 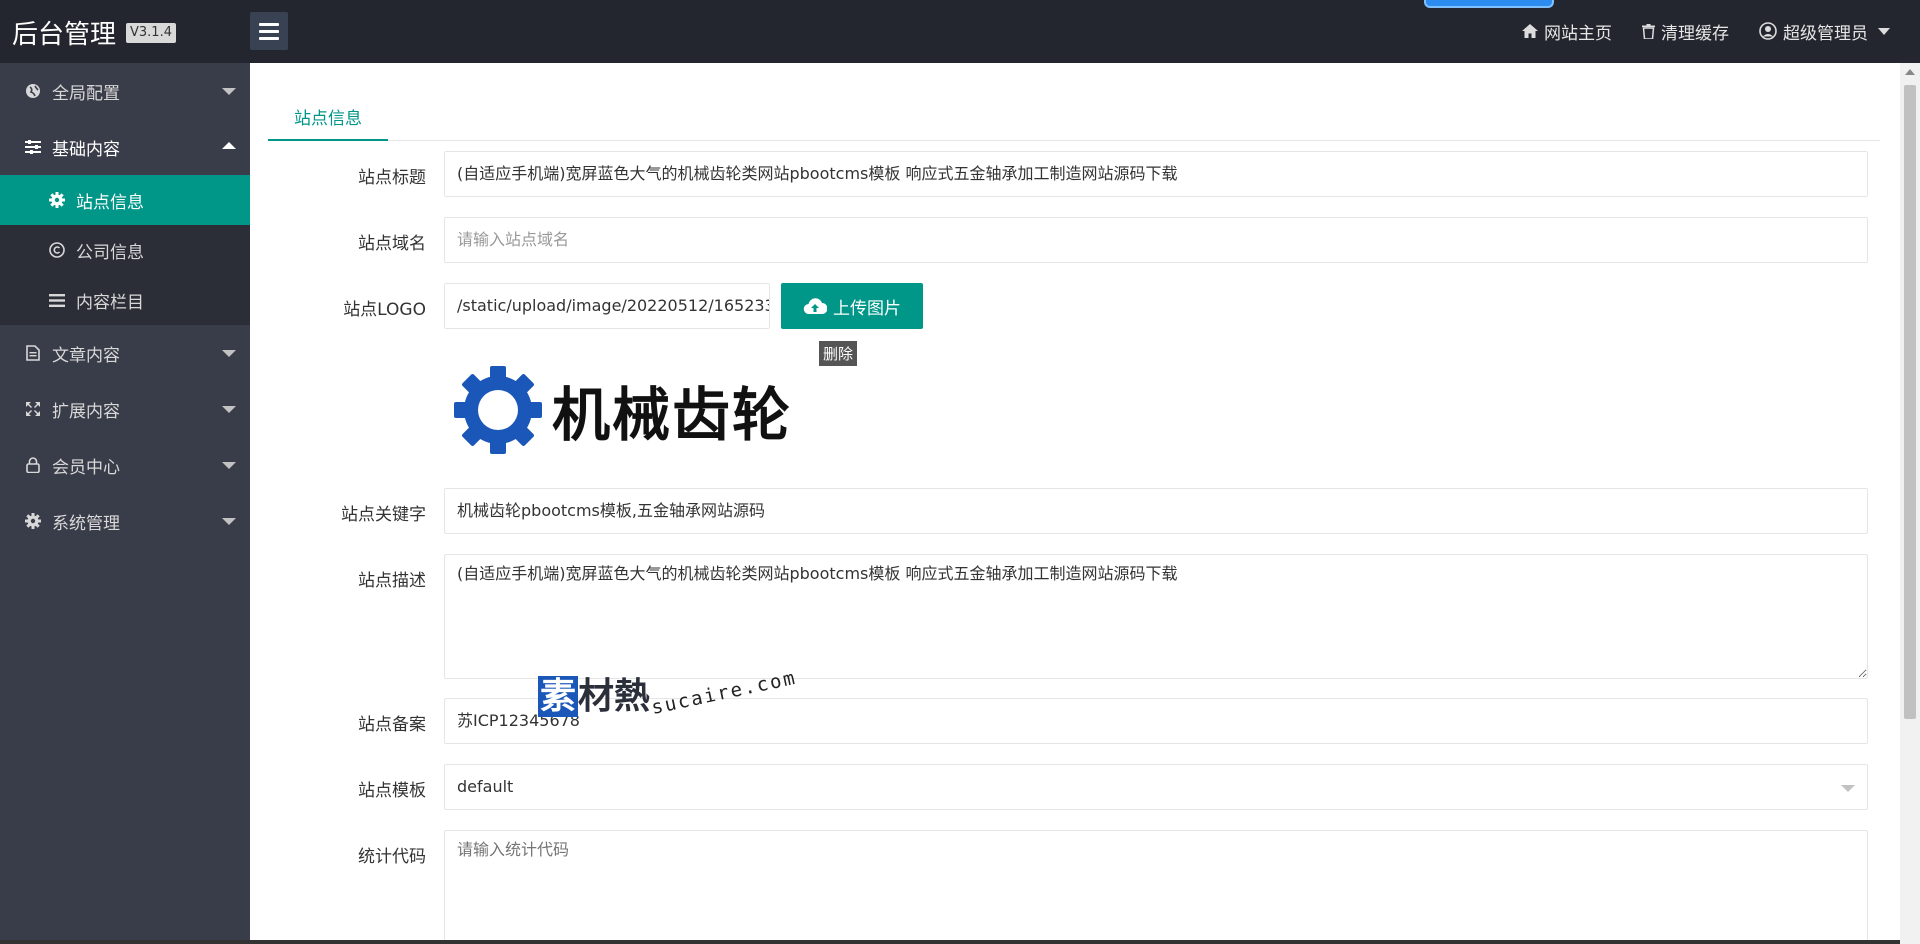 What do you see at coordinates (110, 252) in the screenshot?
I see `sidebar-item-label: 公司信息` at bounding box center [110, 252].